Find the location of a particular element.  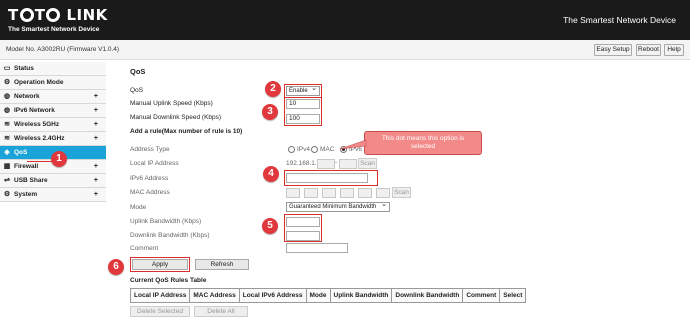

uplink-bandwidth-label: Uplink Bandwidth (Kbps) is located at coordinates (166, 221).